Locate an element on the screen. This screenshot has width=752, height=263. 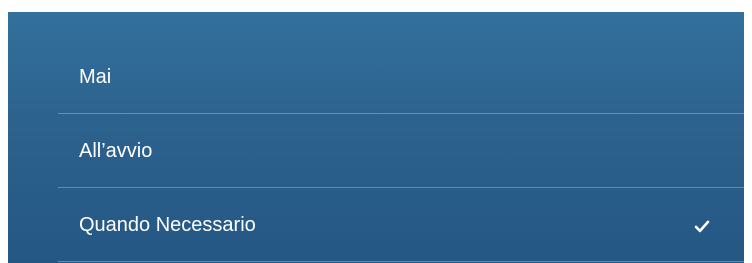
option-label: Quando Necessario is located at coordinates (167, 225).